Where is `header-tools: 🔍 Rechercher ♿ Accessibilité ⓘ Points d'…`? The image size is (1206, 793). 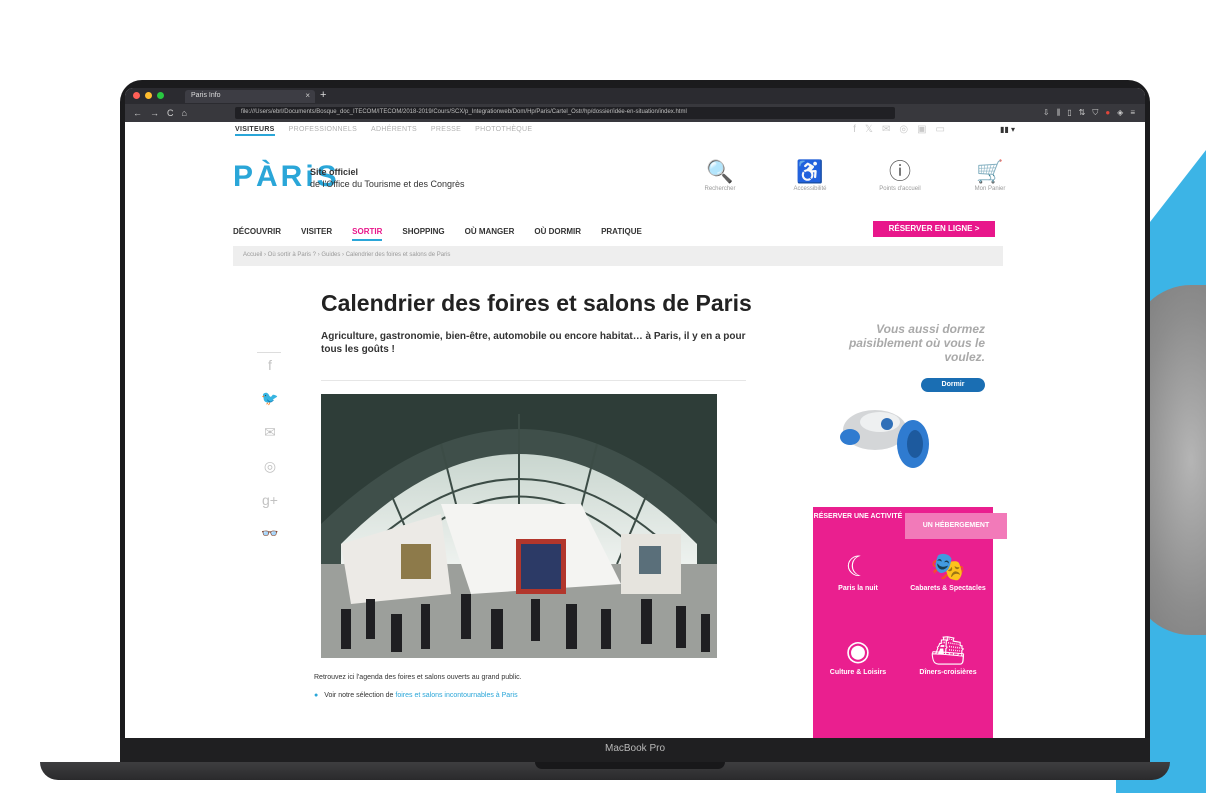
header-tools: 🔍 Rechercher ♿ Accessibilité ⓘ Points d'… is located at coordinates (855, 175).